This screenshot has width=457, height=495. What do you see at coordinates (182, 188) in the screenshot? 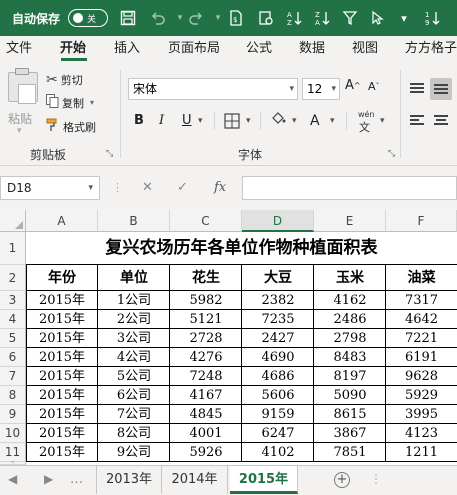
I see `enter-icon: ✓` at bounding box center [182, 188].